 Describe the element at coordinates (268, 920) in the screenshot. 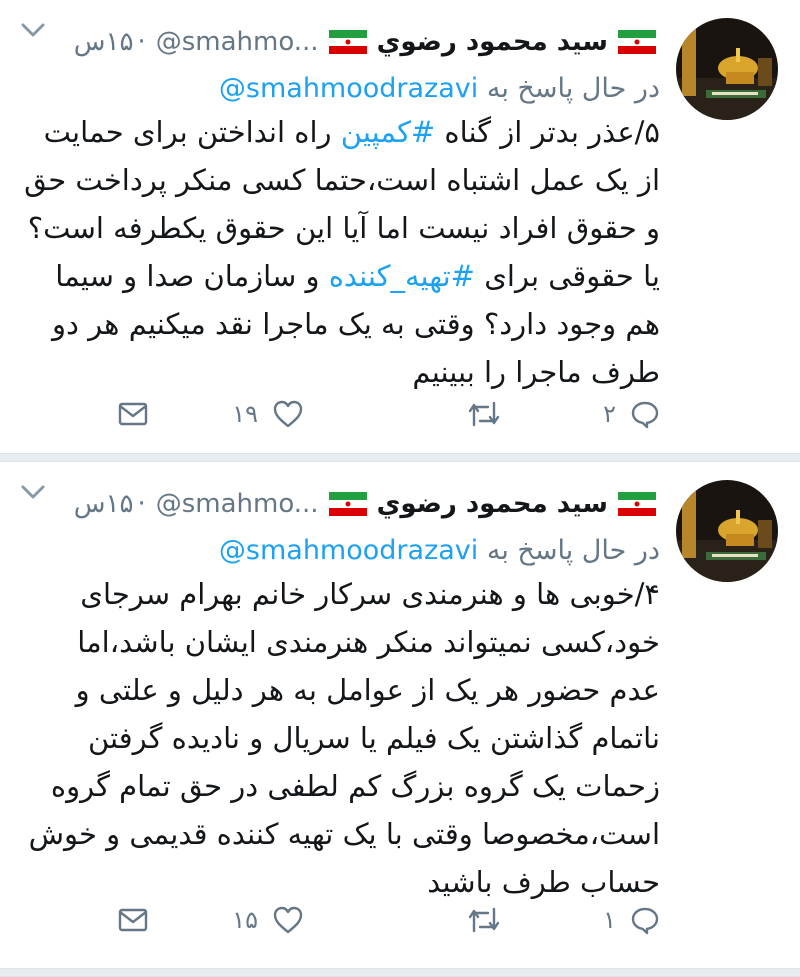

I see `like-button: ۱۵` at that location.